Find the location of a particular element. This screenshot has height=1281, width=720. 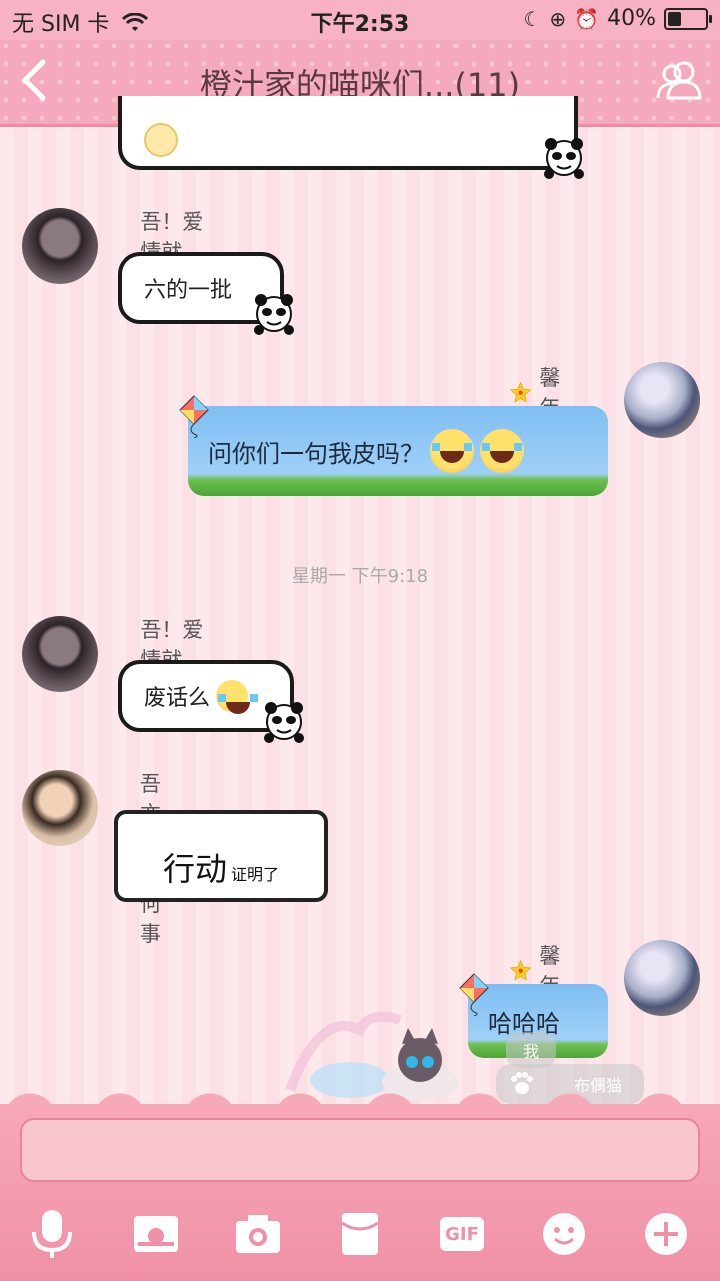

image-icon is located at coordinates (156, 1234).